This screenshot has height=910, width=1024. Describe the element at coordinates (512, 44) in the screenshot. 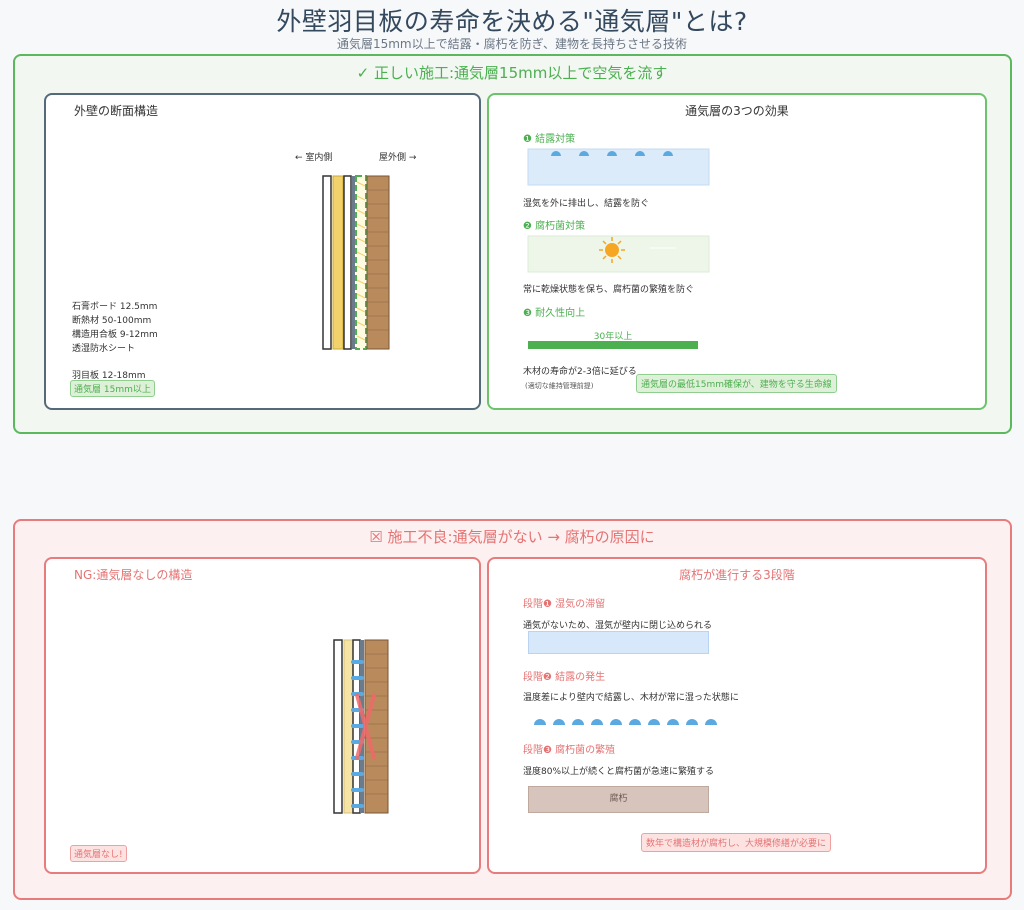

I see `page-subtitle: 通気層15mm以上で結露・腐朽を防ぎ、建物を長持ちさせる技術` at that location.